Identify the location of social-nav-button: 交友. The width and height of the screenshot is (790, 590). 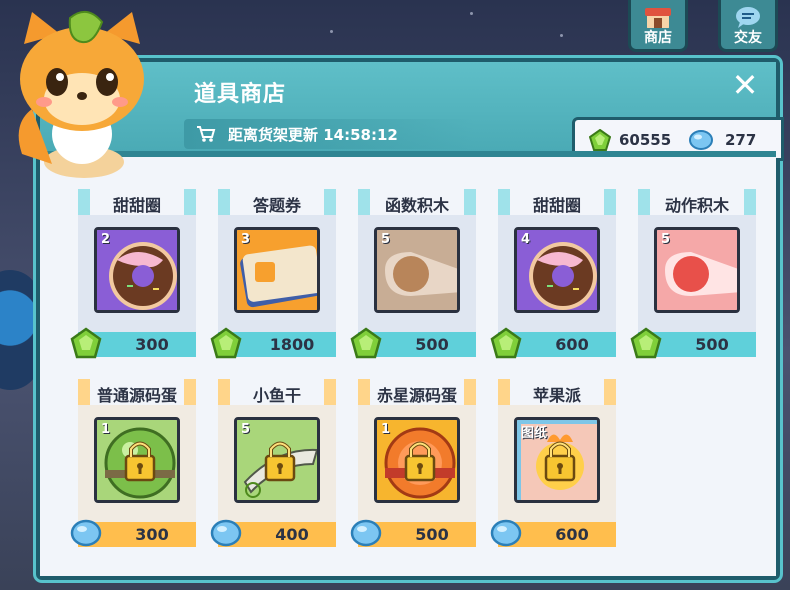
(748, 26).